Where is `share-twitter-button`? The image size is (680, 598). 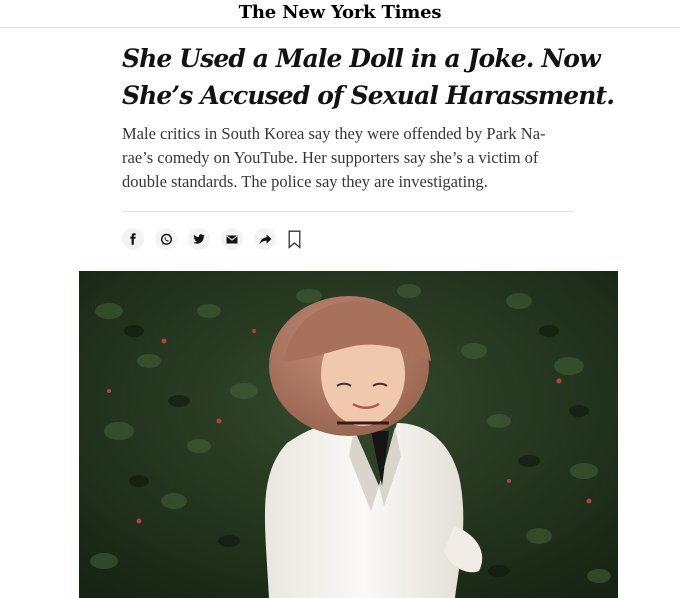 share-twitter-button is located at coordinates (199, 239).